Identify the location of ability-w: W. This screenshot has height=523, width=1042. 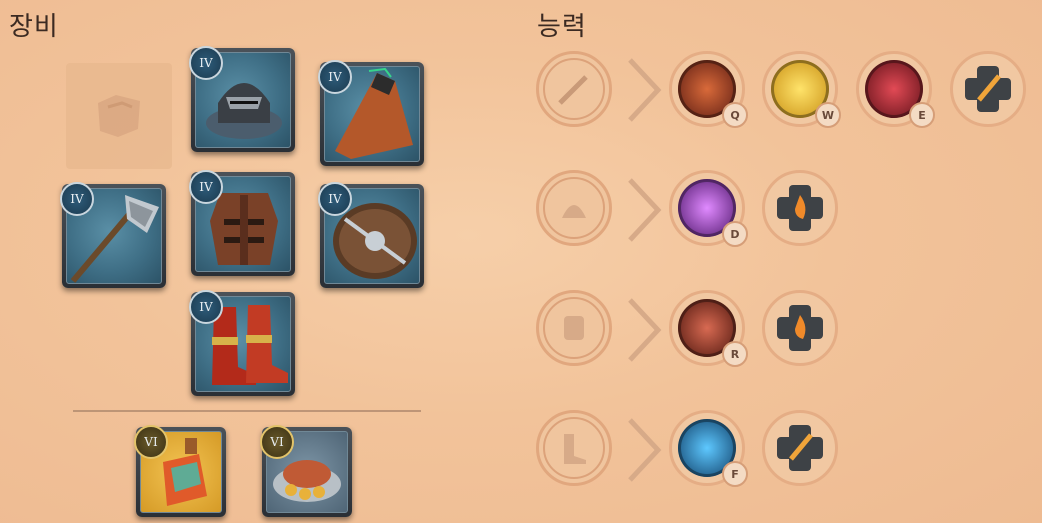
(801, 89).